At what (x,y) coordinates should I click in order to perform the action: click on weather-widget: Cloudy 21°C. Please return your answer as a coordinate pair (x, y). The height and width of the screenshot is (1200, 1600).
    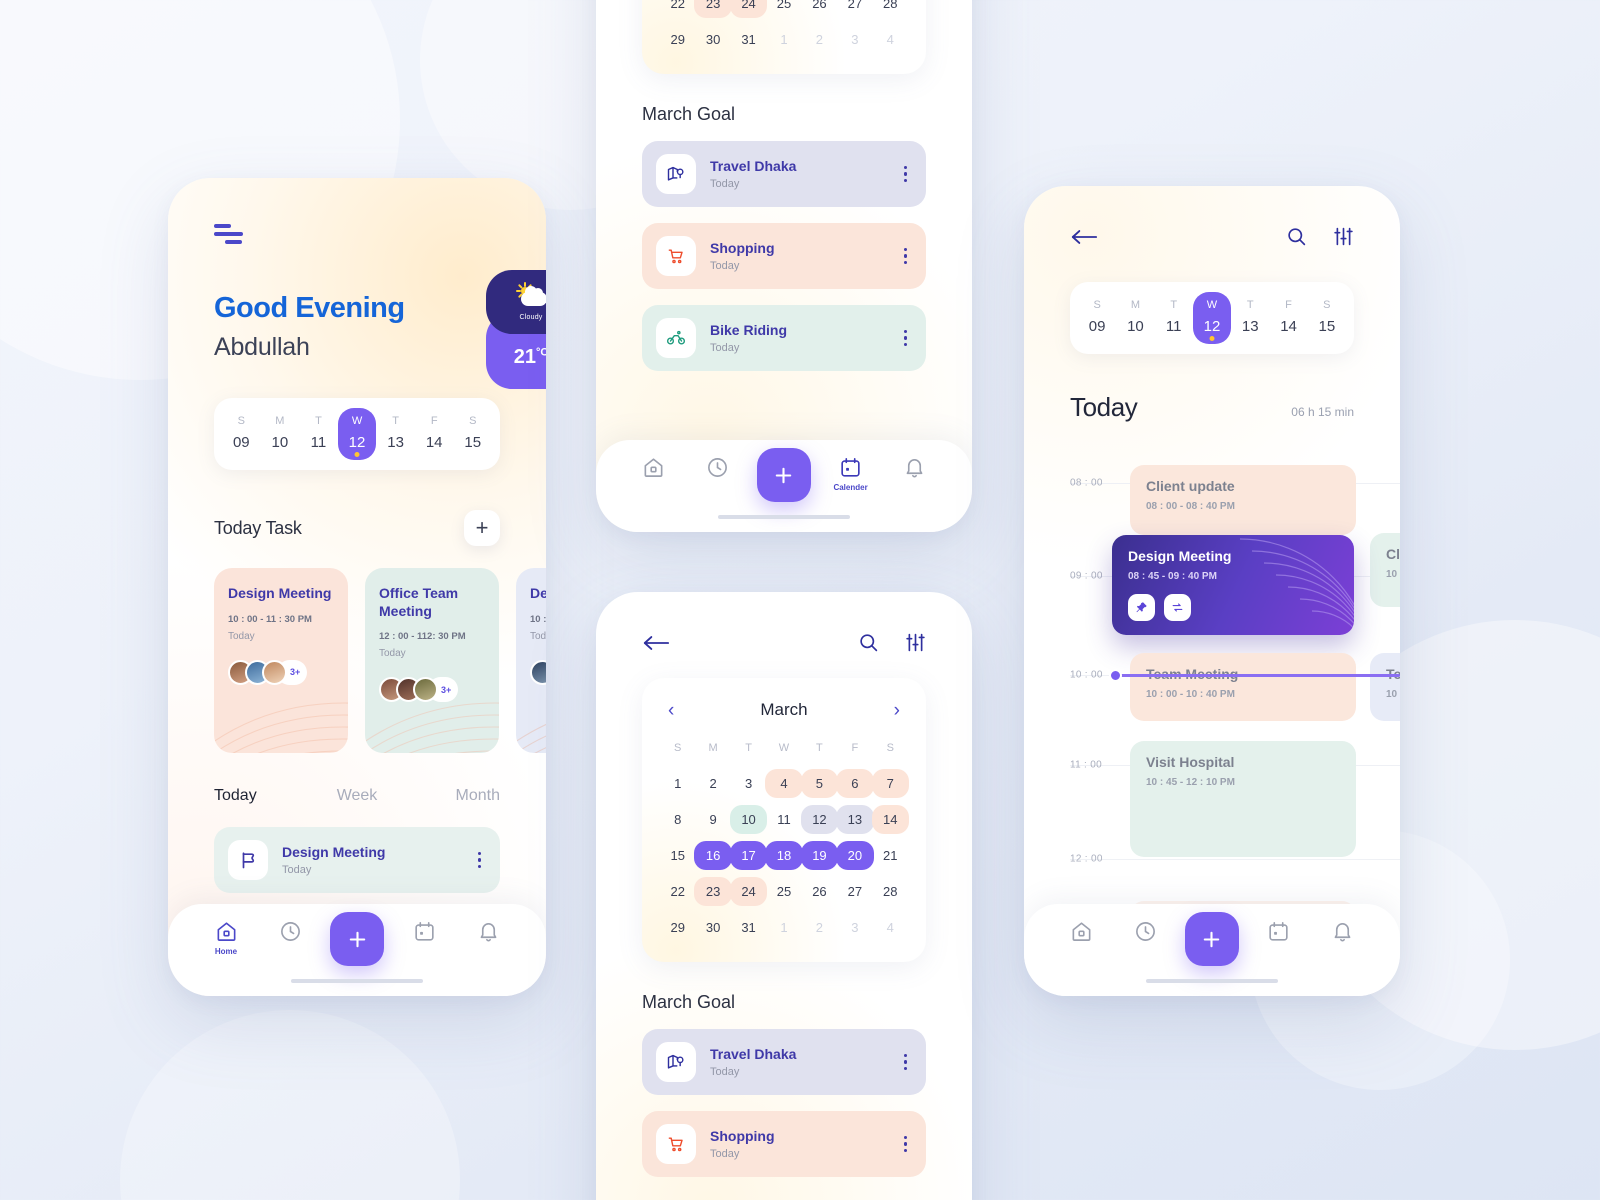
    Looking at the image, I should click on (516, 329).